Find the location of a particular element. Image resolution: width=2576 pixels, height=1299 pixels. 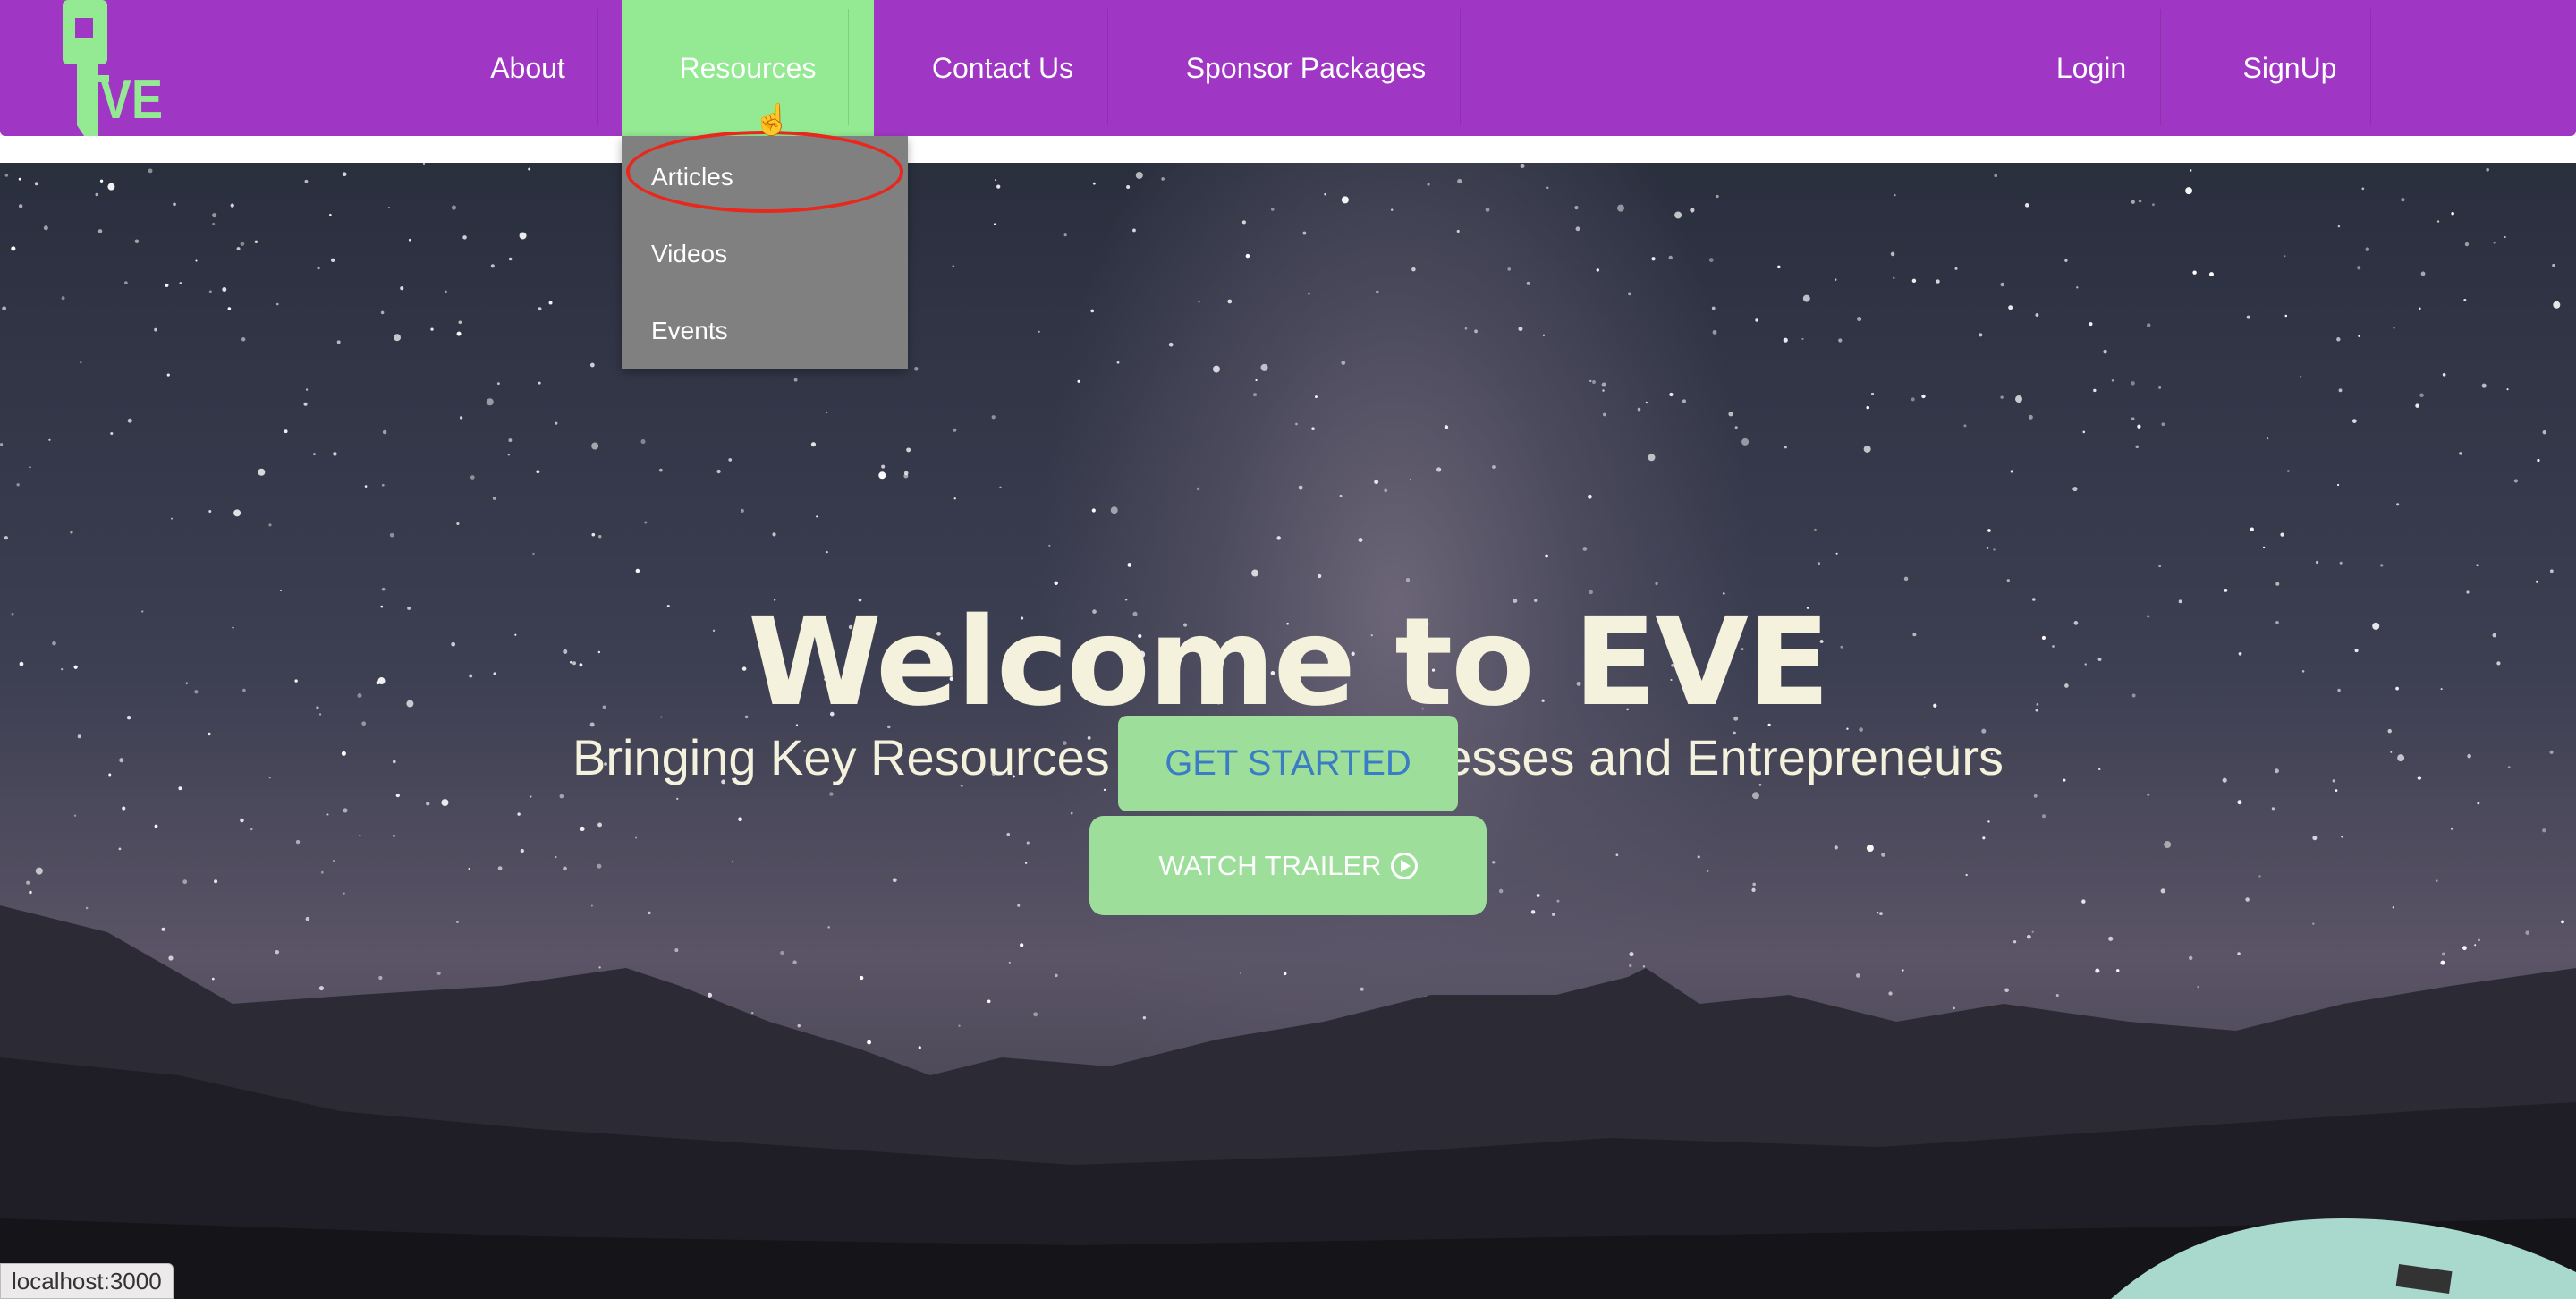

status-bar-url: localhost:3000 is located at coordinates (87, 1281).